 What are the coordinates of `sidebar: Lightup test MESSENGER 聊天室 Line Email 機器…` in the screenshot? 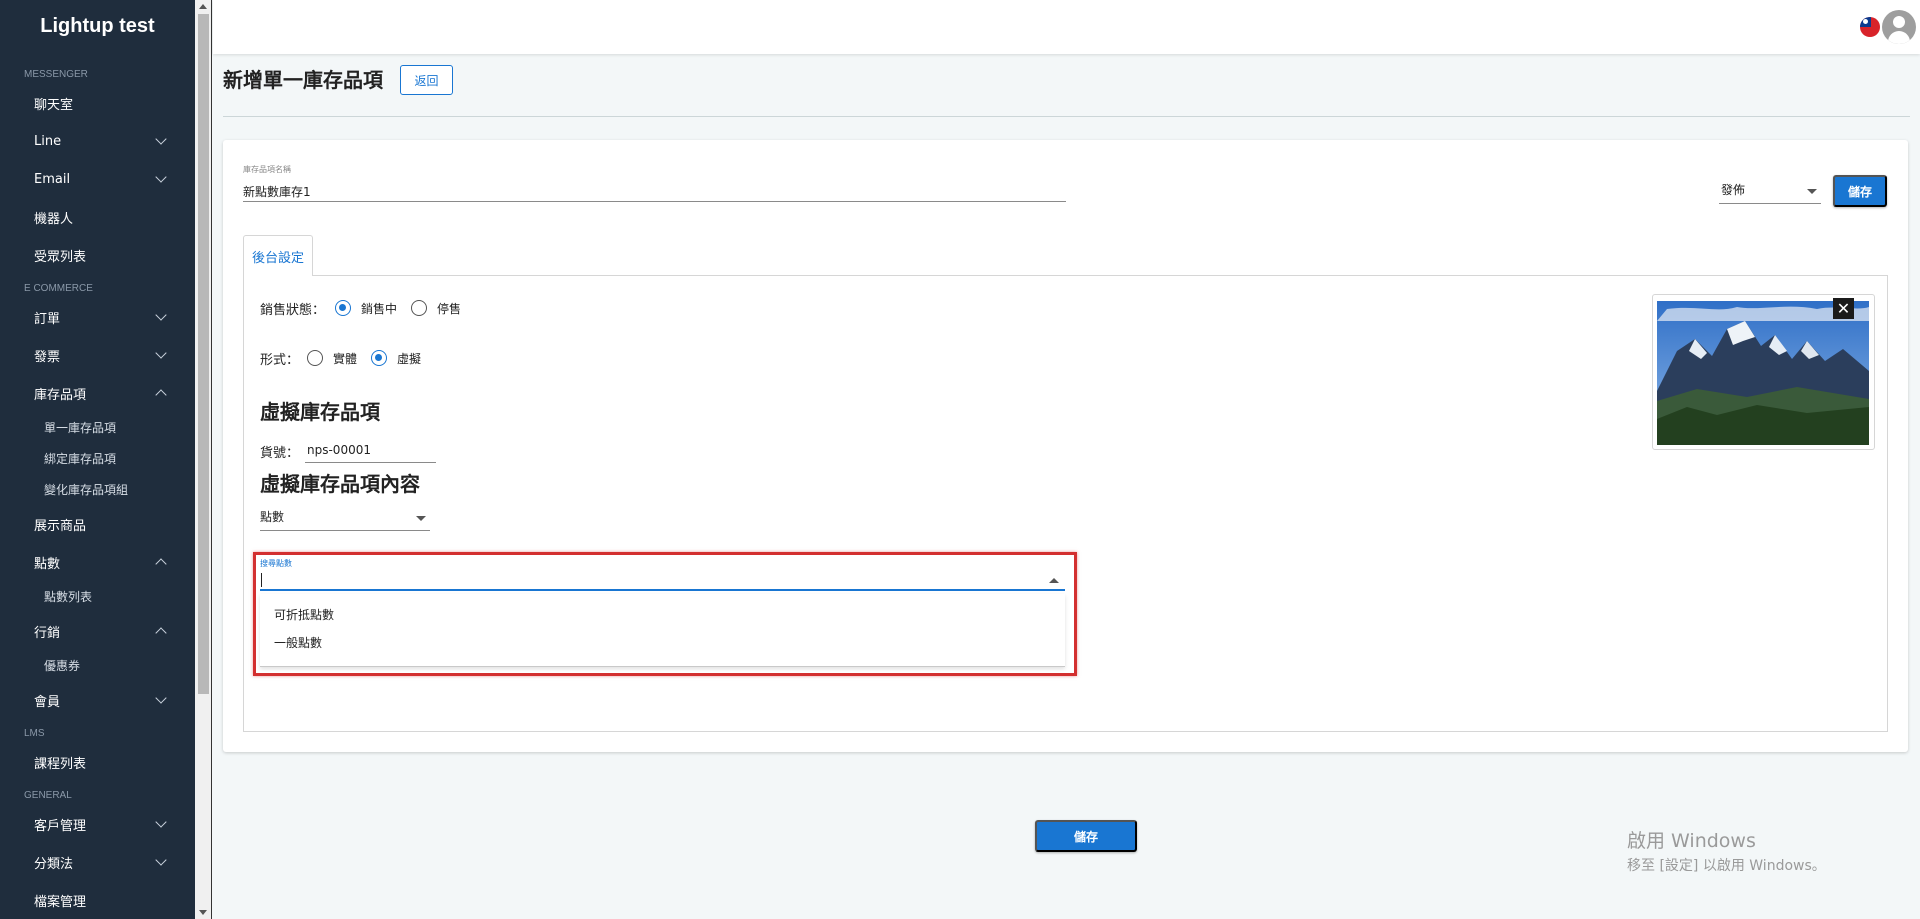 It's located at (97, 459).